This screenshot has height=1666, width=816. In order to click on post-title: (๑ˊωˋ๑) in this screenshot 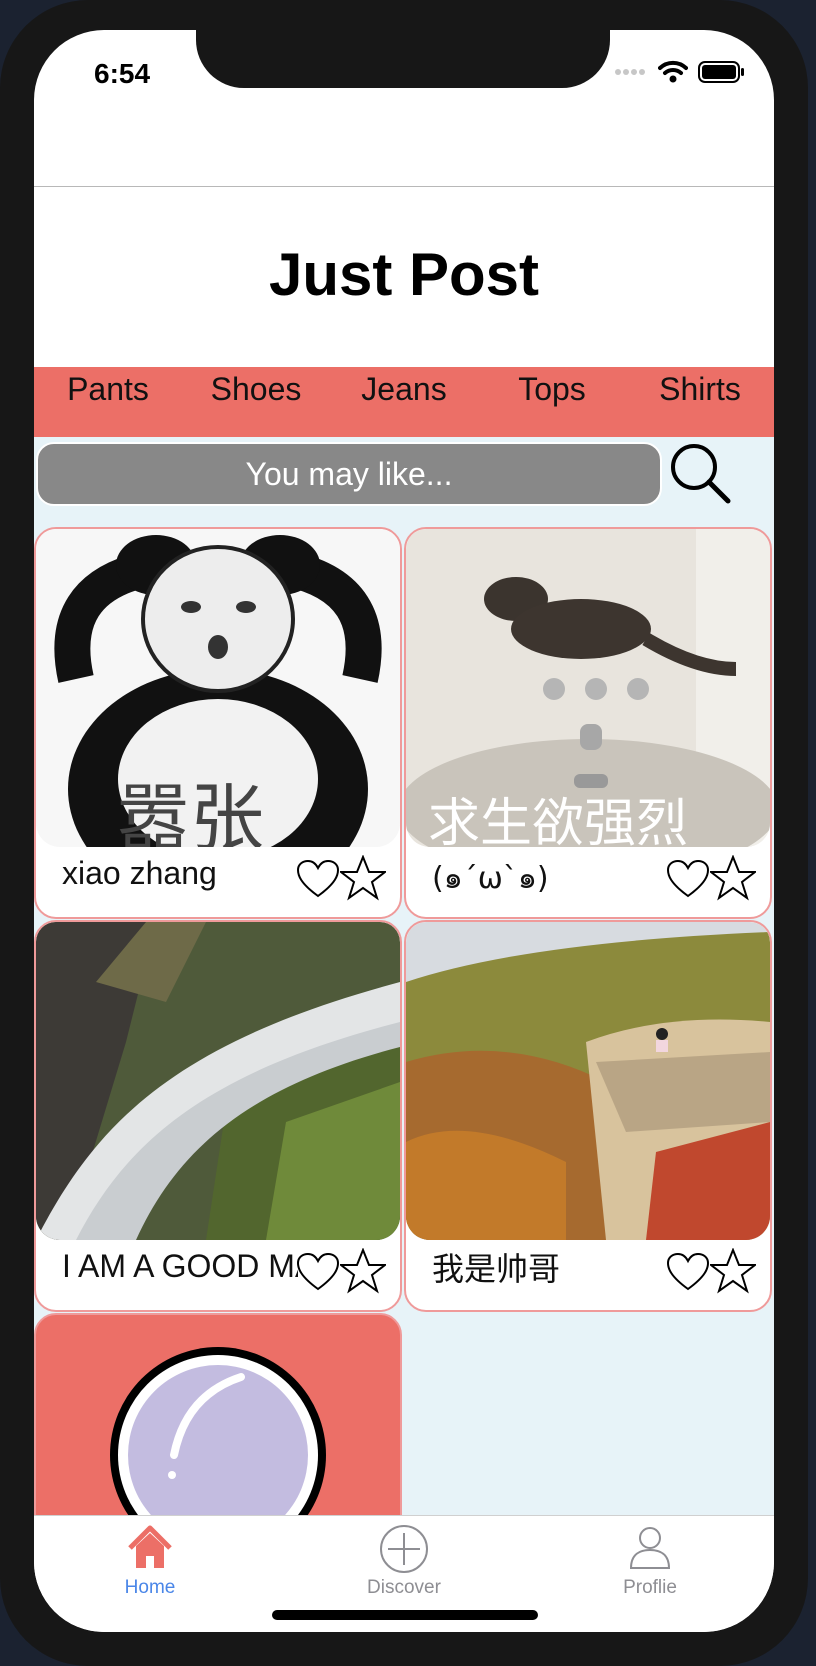, I will do `click(490, 878)`.